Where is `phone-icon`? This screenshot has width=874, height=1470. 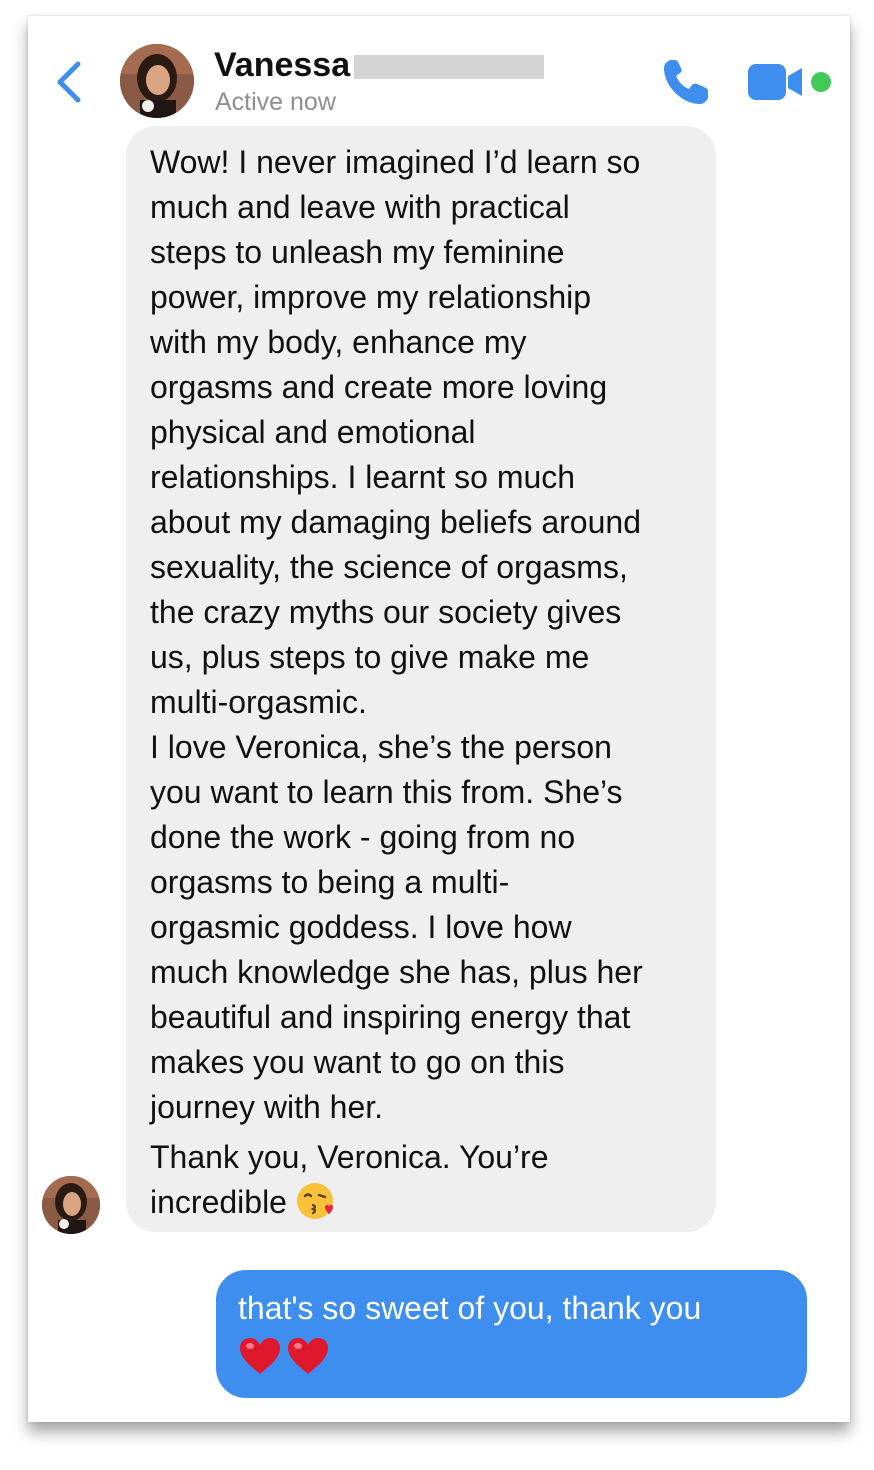
phone-icon is located at coordinates (686, 82).